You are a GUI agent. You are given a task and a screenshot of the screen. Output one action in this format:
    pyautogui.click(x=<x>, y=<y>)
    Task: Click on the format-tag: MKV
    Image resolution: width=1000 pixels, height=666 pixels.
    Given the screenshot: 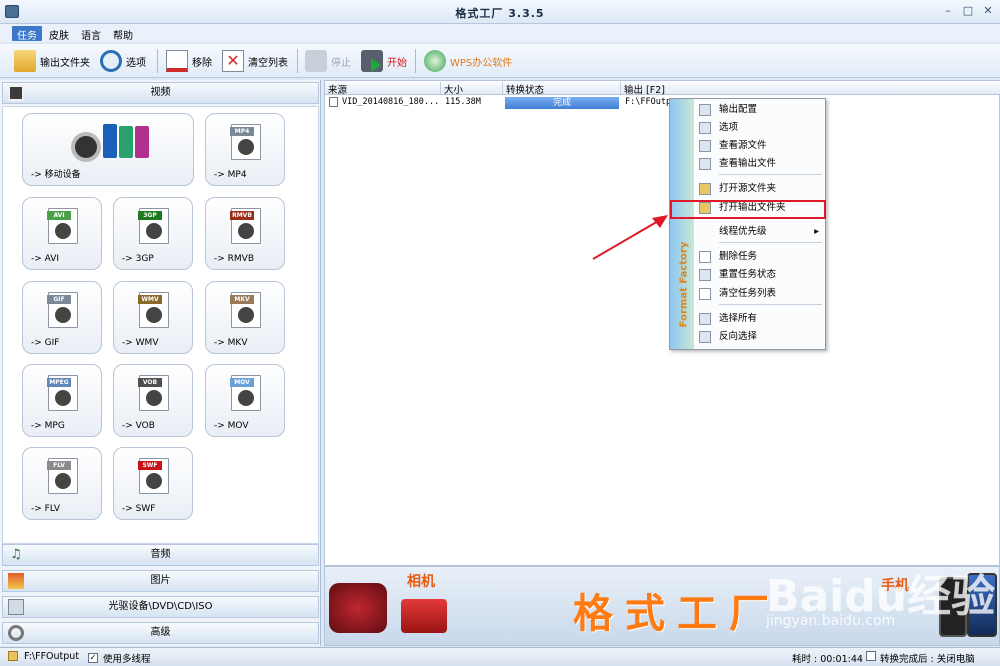 What is the action you would take?
    pyautogui.click(x=242, y=299)
    